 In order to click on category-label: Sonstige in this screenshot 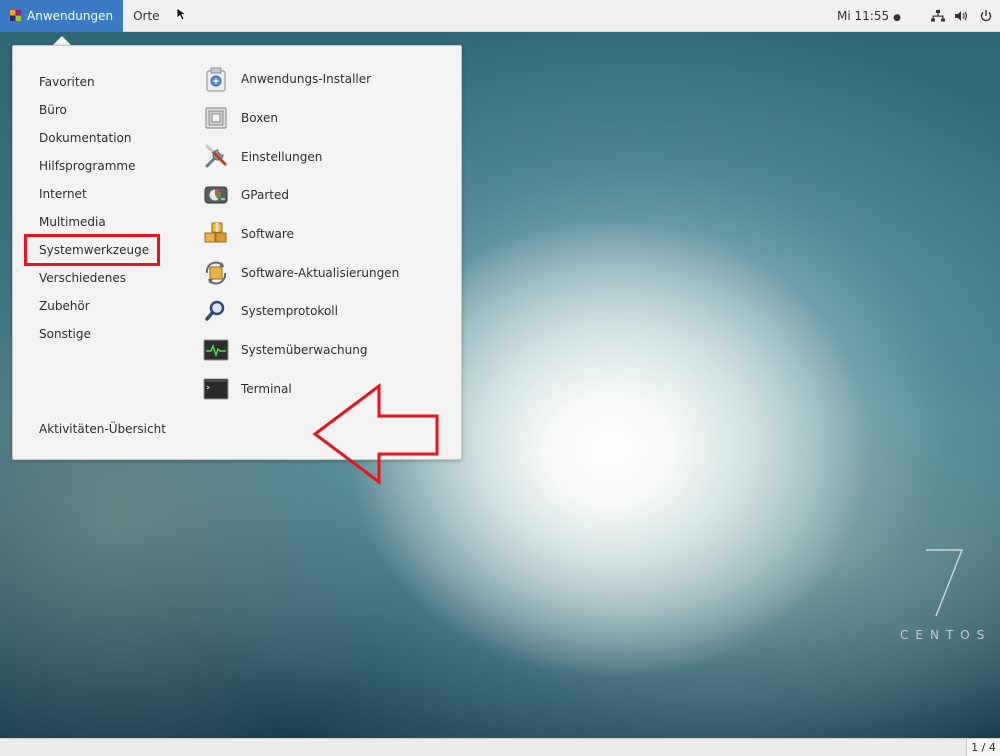, I will do `click(65, 334)`.